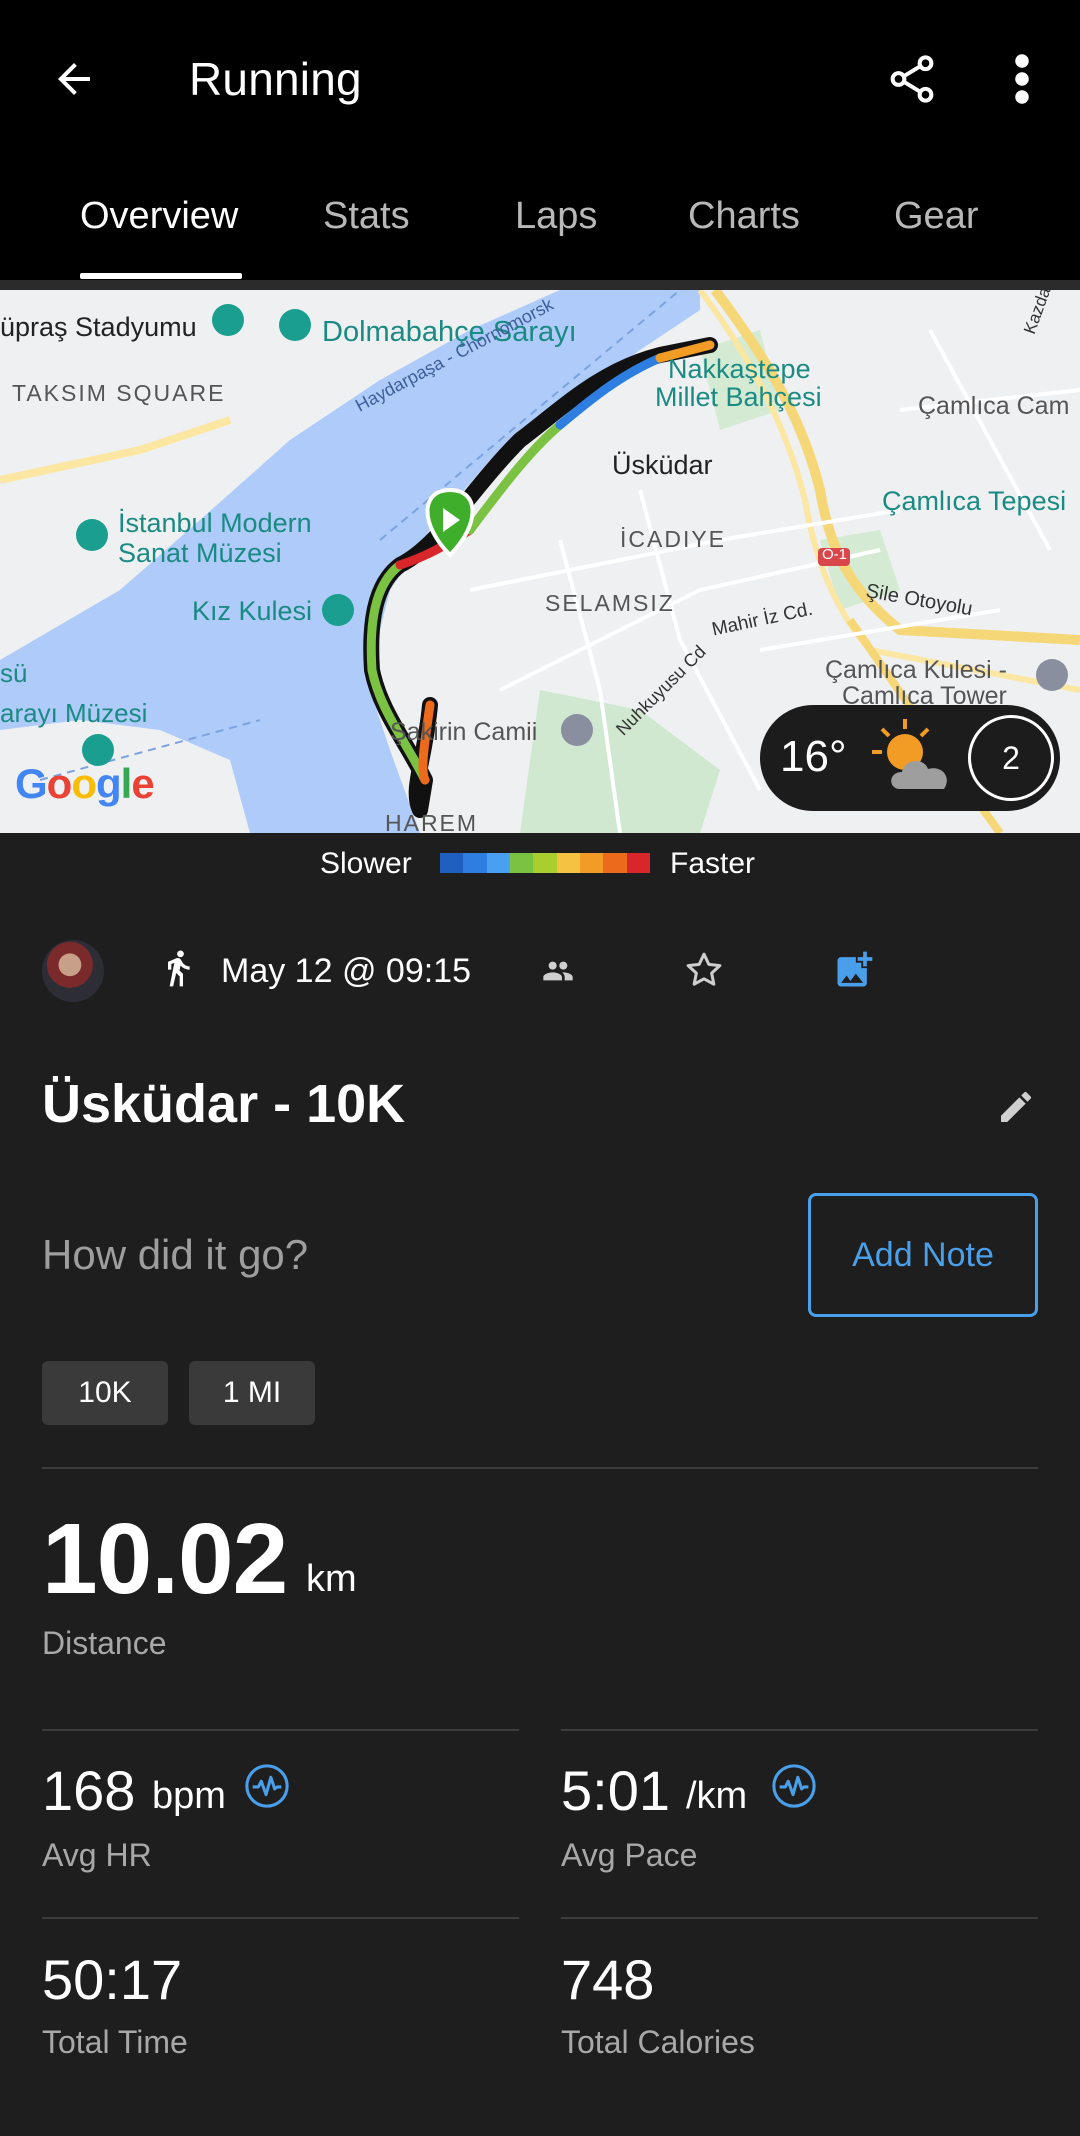 This screenshot has height=2136, width=1080. Describe the element at coordinates (994, 406) in the screenshot. I see `map-label-camlica-cam: Çamlıca Cam` at that location.